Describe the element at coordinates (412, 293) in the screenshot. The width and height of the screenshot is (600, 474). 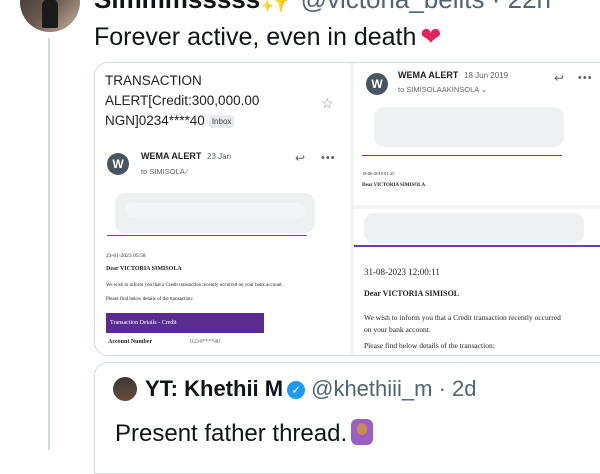
I see `email-greeting: Dear VICTORIA SIMISOL` at that location.